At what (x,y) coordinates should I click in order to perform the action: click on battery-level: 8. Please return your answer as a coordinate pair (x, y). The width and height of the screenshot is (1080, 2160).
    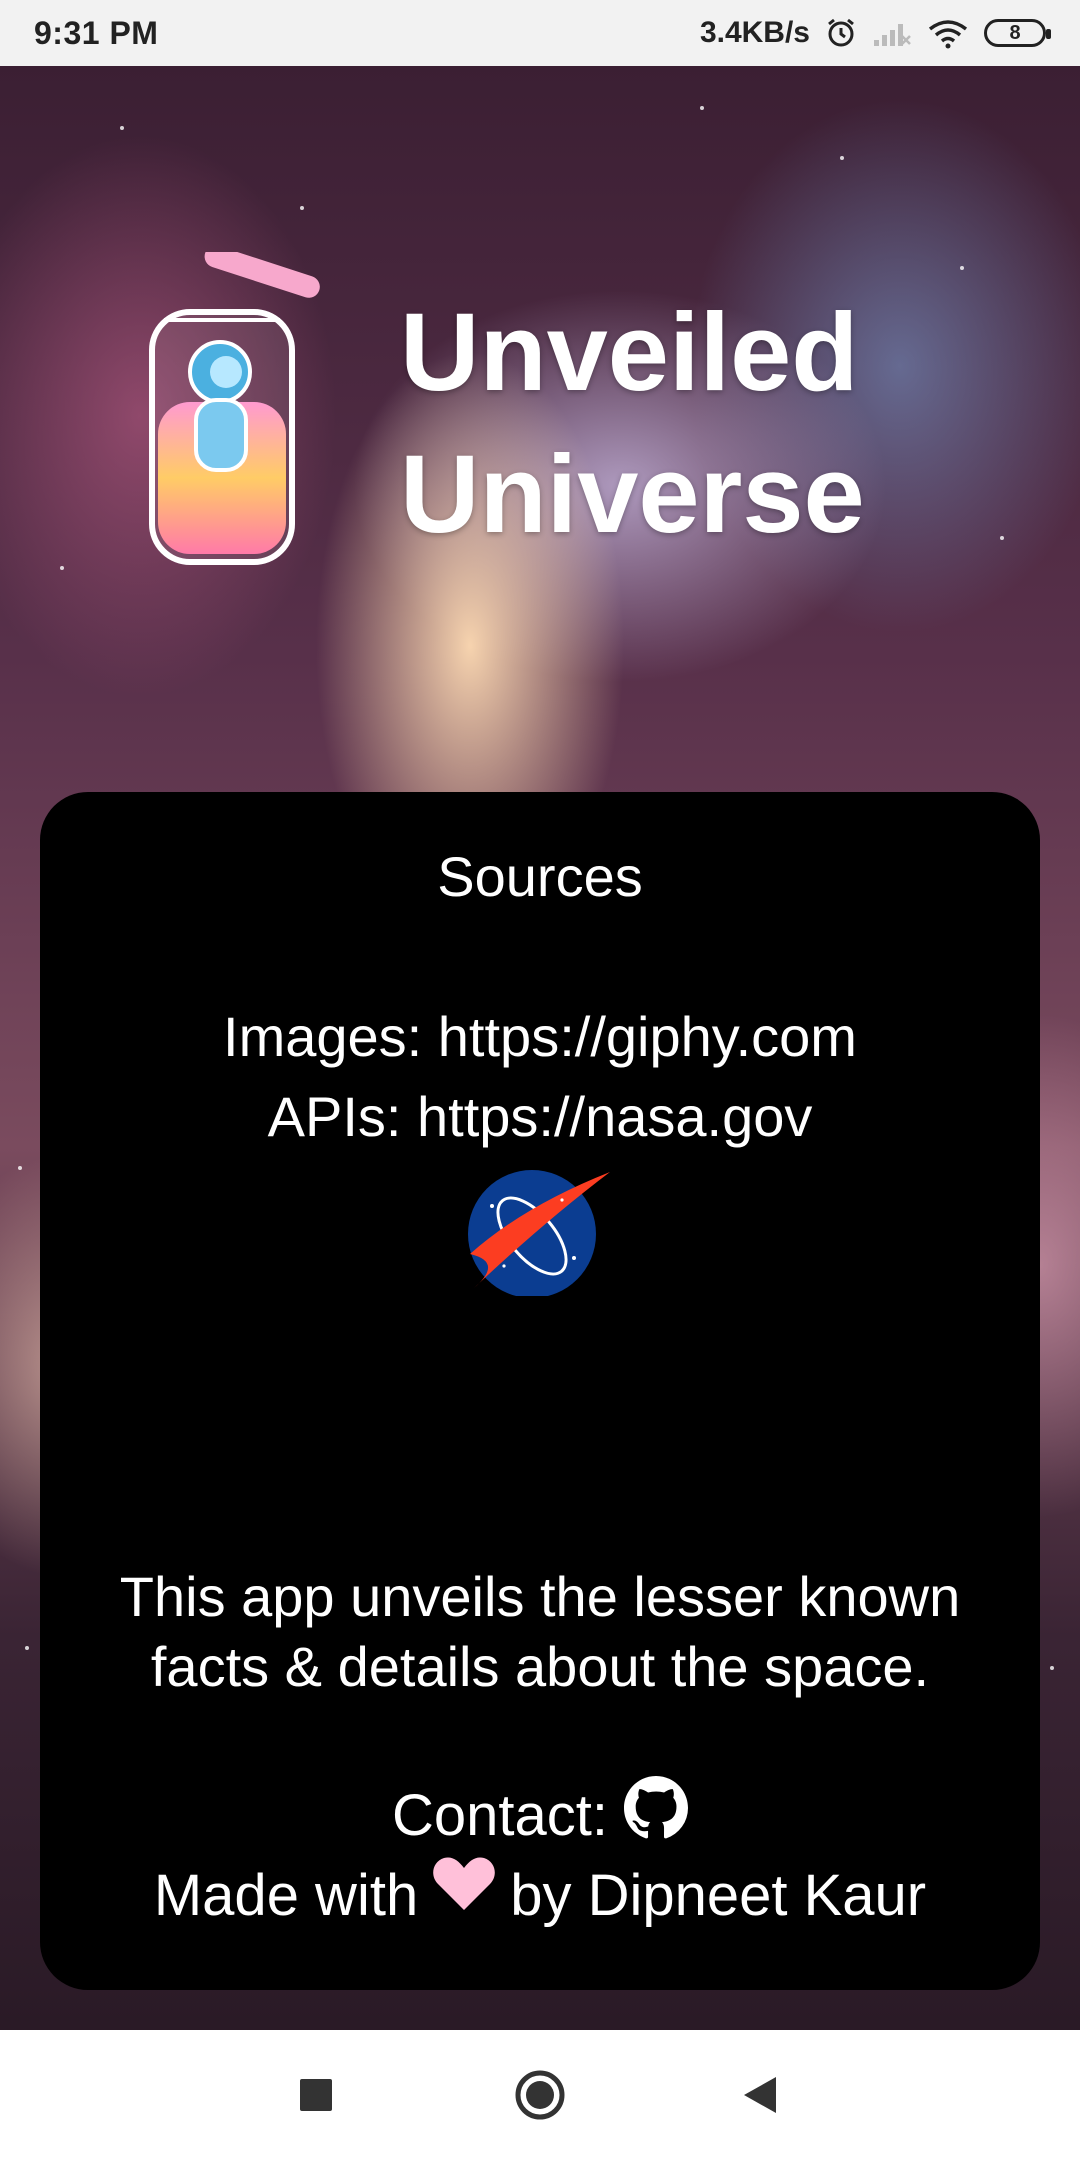
    Looking at the image, I should click on (1015, 32).